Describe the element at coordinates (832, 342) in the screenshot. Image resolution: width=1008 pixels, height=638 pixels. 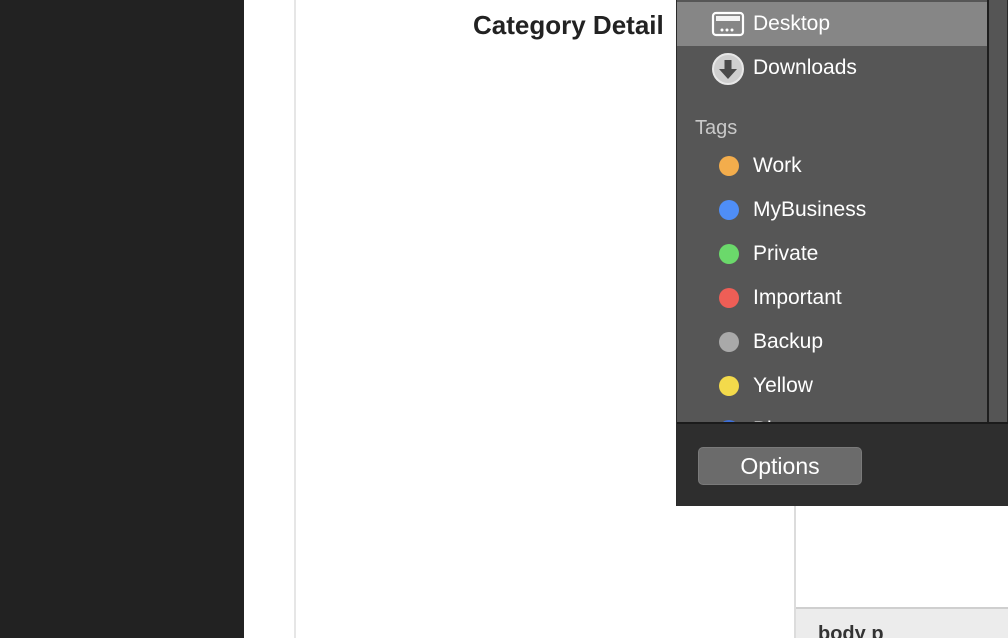
I see `tag-item-backup: Backup` at that location.